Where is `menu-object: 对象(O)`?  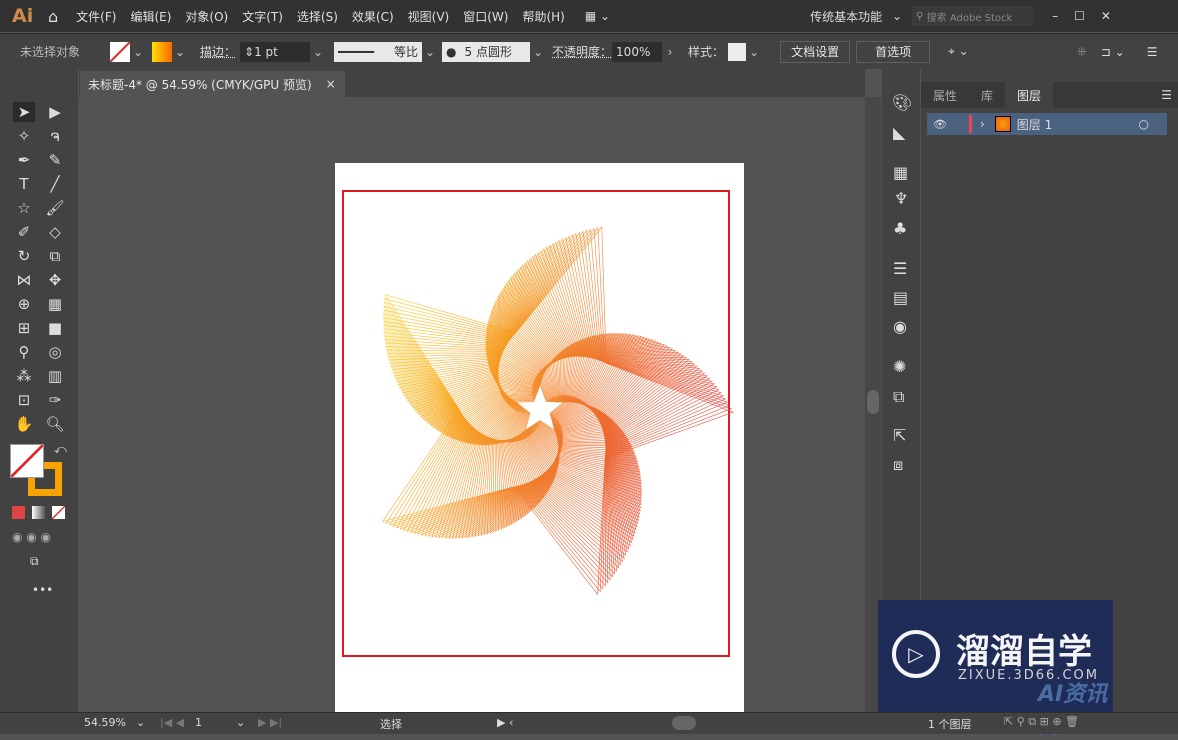 menu-object: 对象(O) is located at coordinates (206, 17).